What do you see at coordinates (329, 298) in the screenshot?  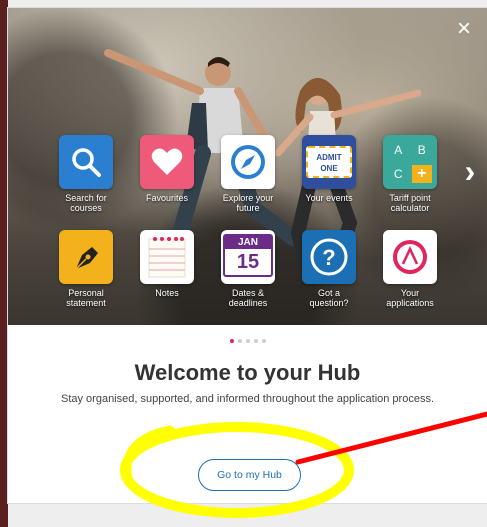 I see `tile-label: Got a question?` at bounding box center [329, 298].